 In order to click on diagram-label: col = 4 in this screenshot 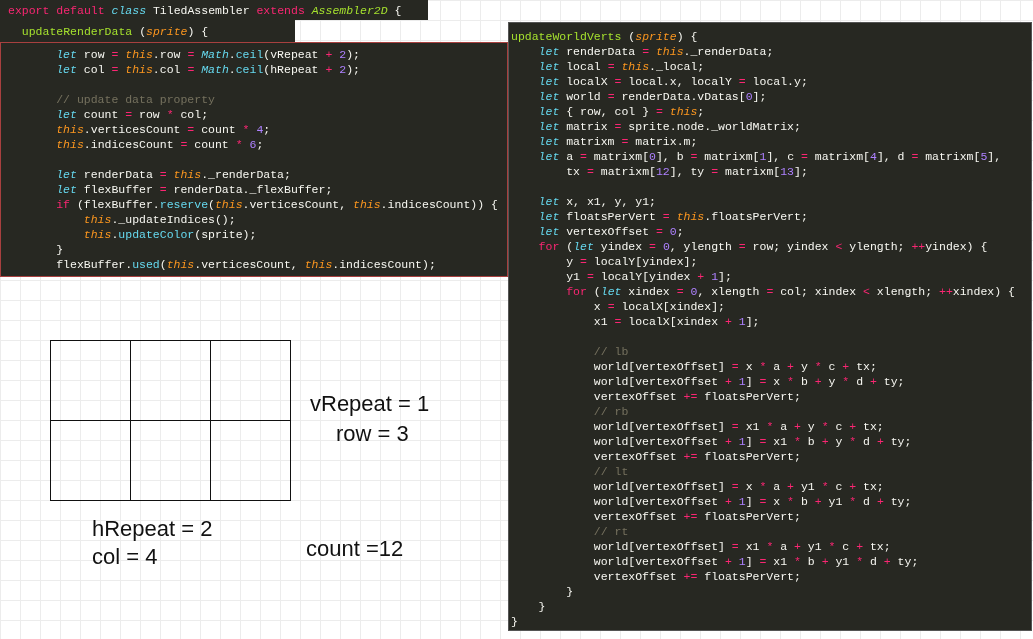, I will do `click(125, 557)`.